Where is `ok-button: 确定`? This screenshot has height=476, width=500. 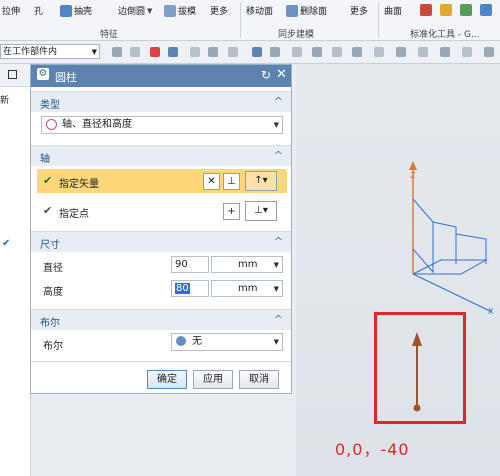 ok-button: 确定 is located at coordinates (167, 379).